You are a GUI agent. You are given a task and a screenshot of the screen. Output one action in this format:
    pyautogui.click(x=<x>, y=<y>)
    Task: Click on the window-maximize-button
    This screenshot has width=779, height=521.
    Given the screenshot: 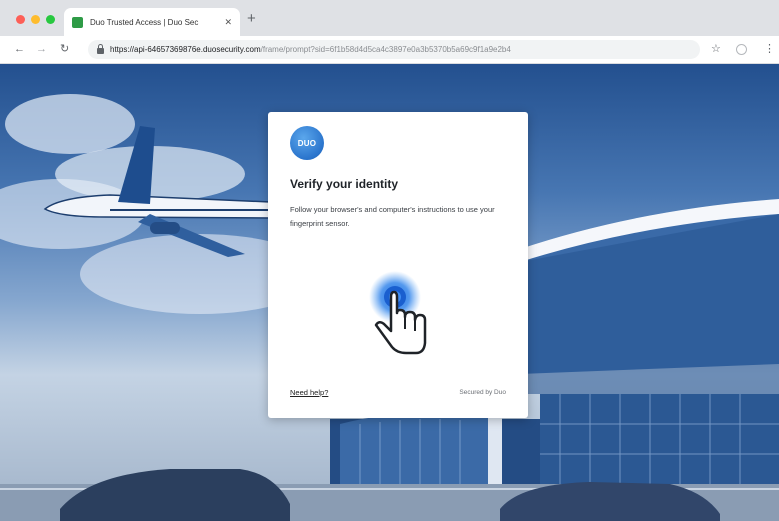 What is the action you would take?
    pyautogui.click(x=50, y=19)
    